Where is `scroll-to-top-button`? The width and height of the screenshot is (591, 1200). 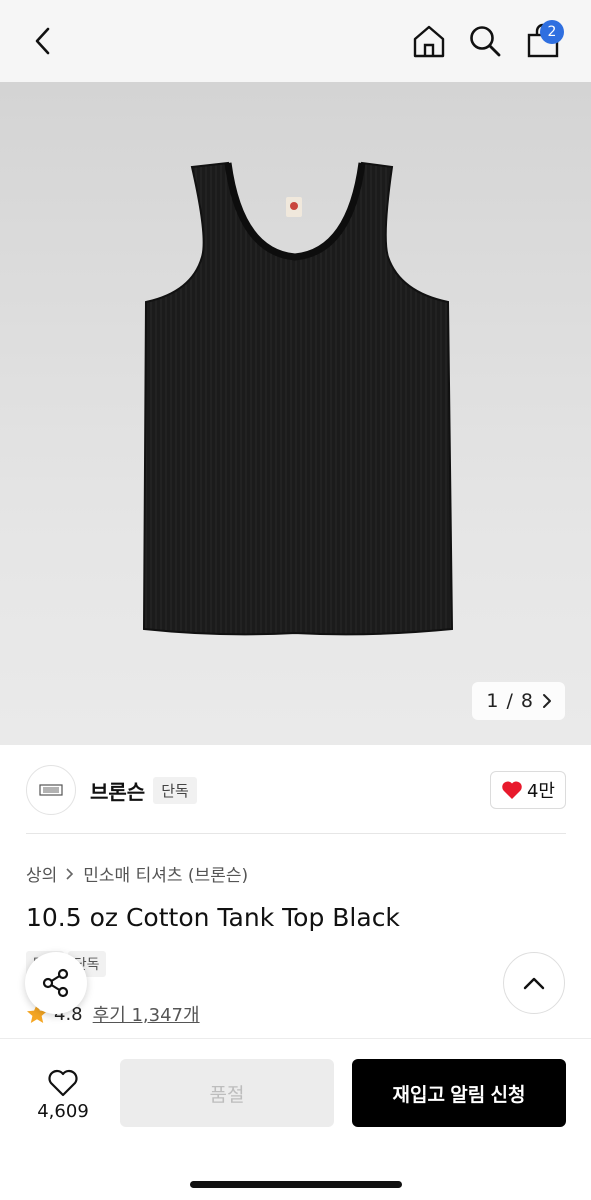
scroll-to-top-button is located at coordinates (534, 983).